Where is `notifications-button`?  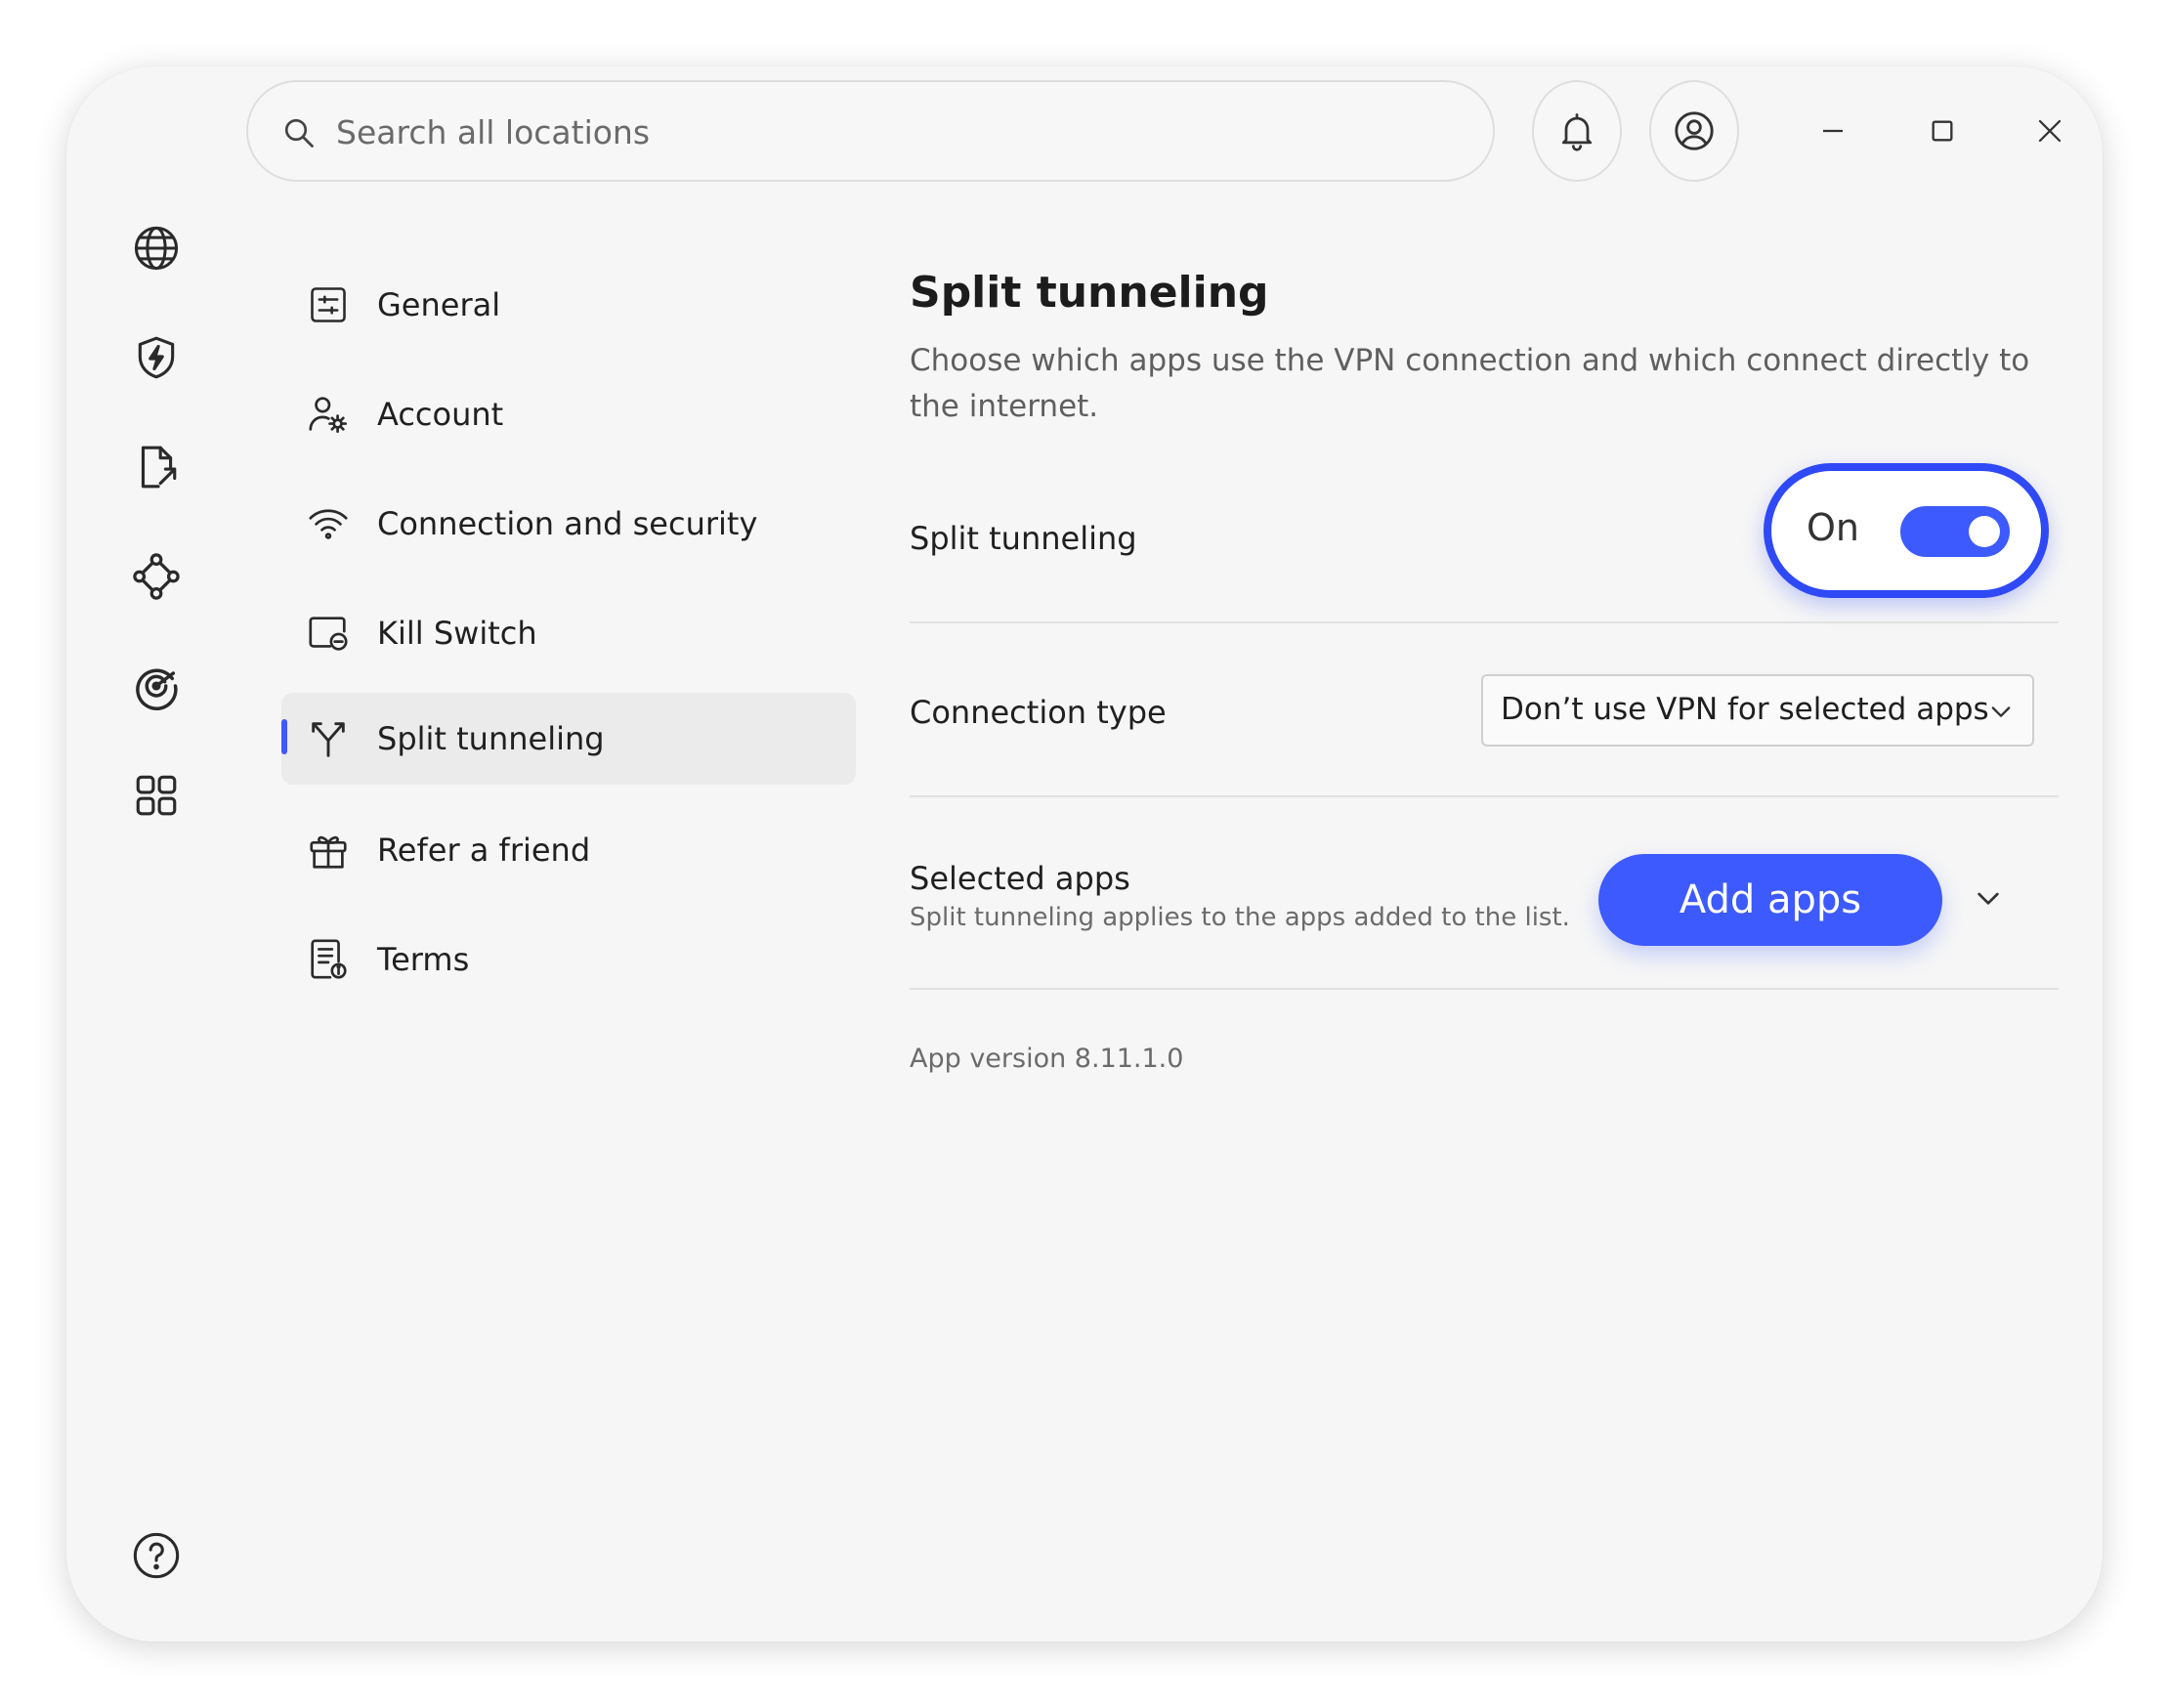
notifications-button is located at coordinates (1577, 131).